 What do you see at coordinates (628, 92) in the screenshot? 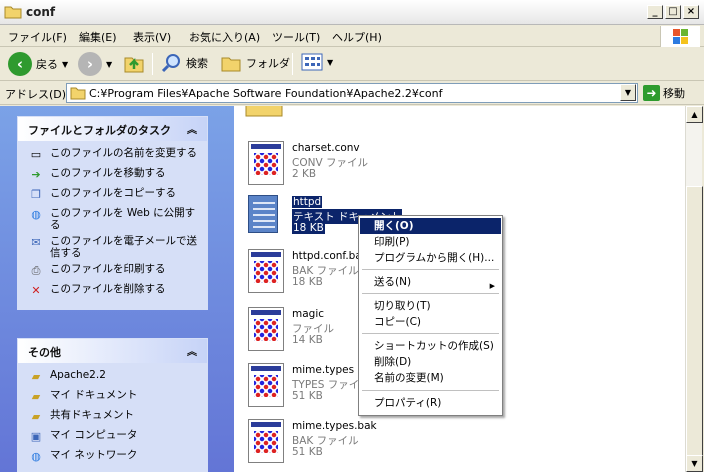
I see `address-dropdown-button: ▼` at bounding box center [628, 92].